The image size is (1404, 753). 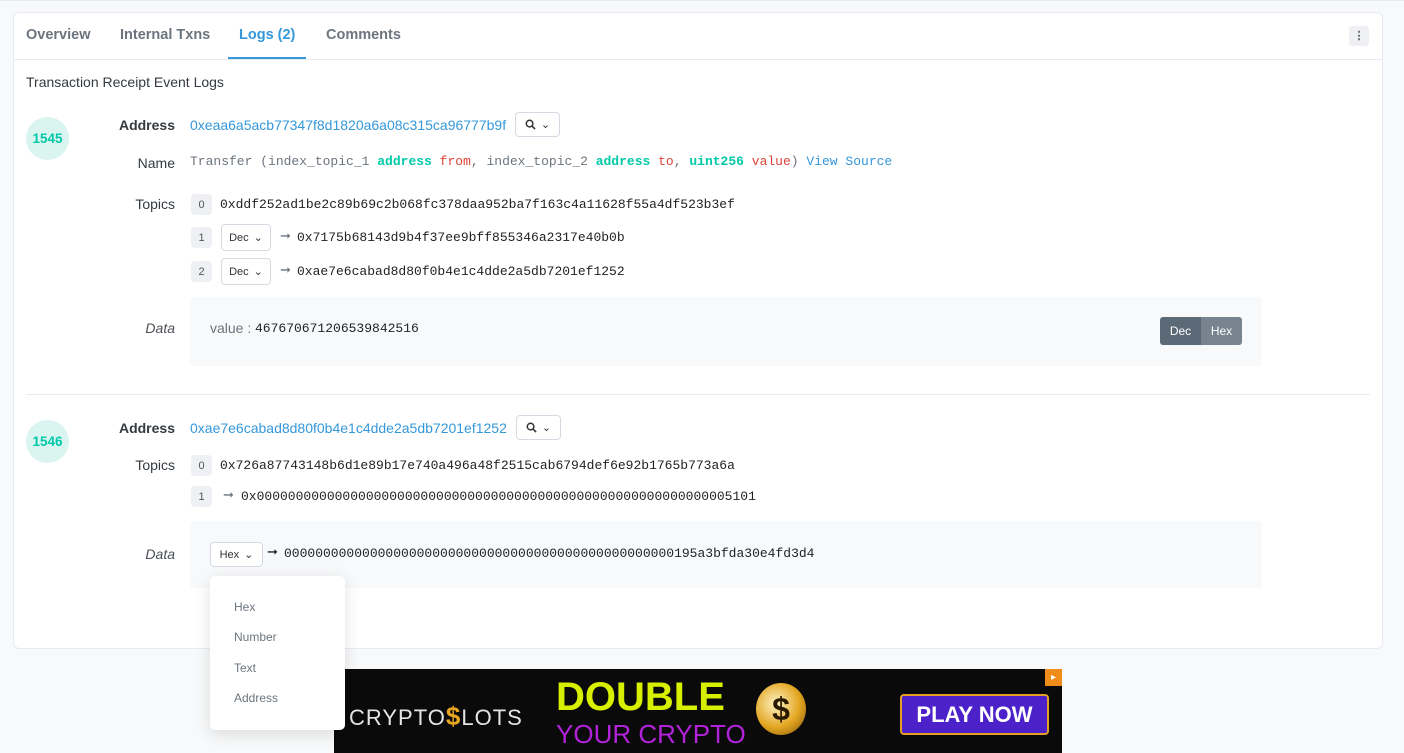 I want to click on tab-logs: Logs (2), so click(x=267, y=35).